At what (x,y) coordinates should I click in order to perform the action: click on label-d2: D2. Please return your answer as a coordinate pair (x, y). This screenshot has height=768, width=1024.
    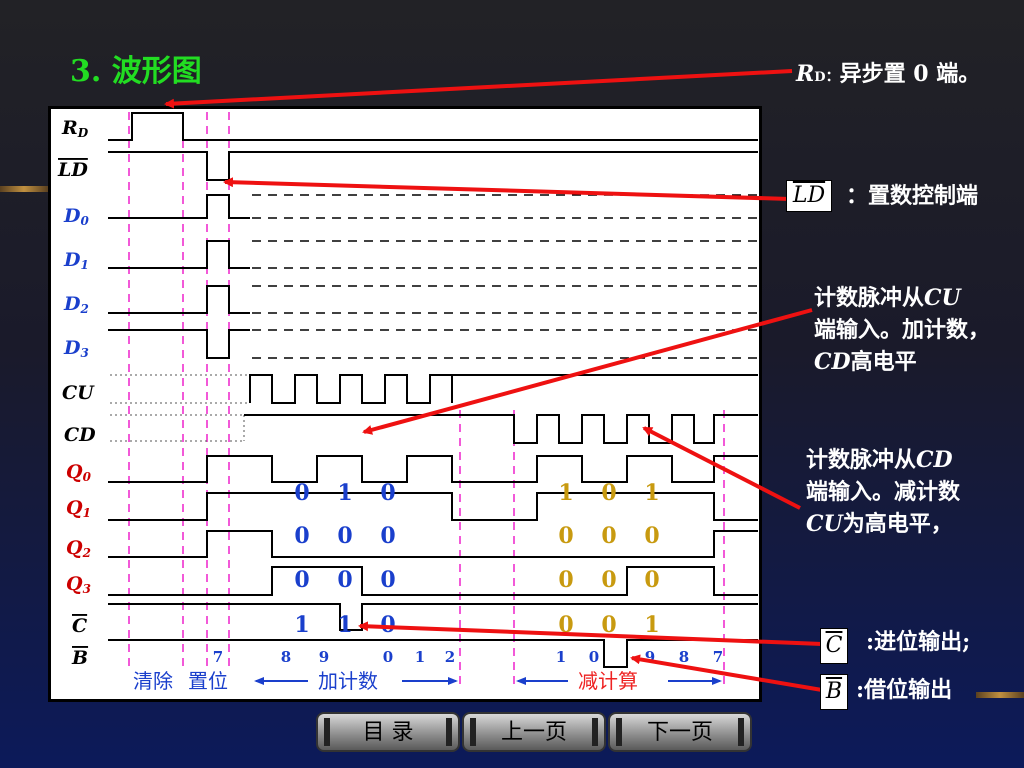
    Looking at the image, I should click on (76, 304).